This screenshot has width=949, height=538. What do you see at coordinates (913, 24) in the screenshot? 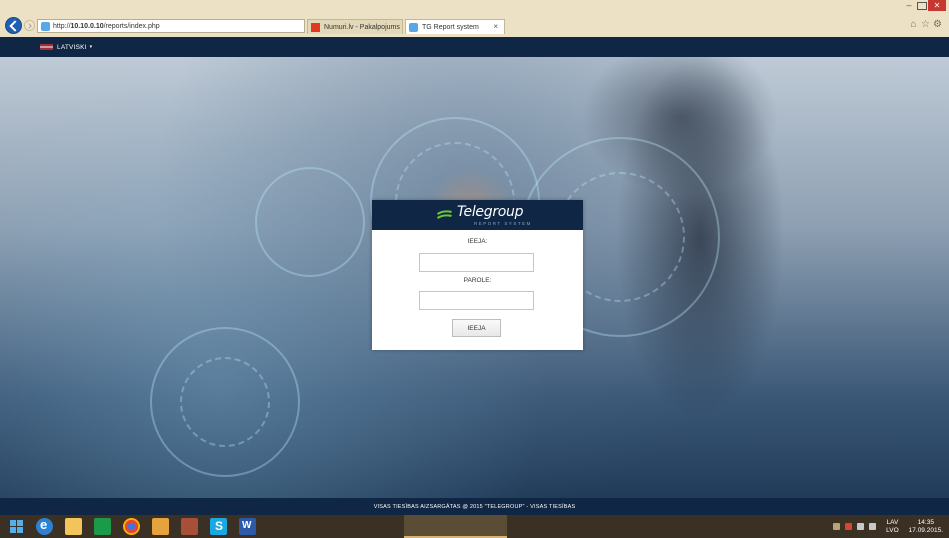
I see `home-icon: ⌂` at bounding box center [913, 24].